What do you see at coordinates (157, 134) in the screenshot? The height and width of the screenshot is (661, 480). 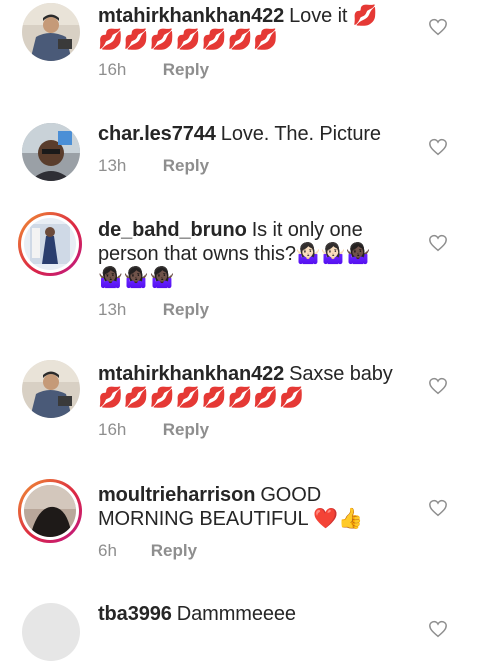 I see `comment-username: char.les7744` at bounding box center [157, 134].